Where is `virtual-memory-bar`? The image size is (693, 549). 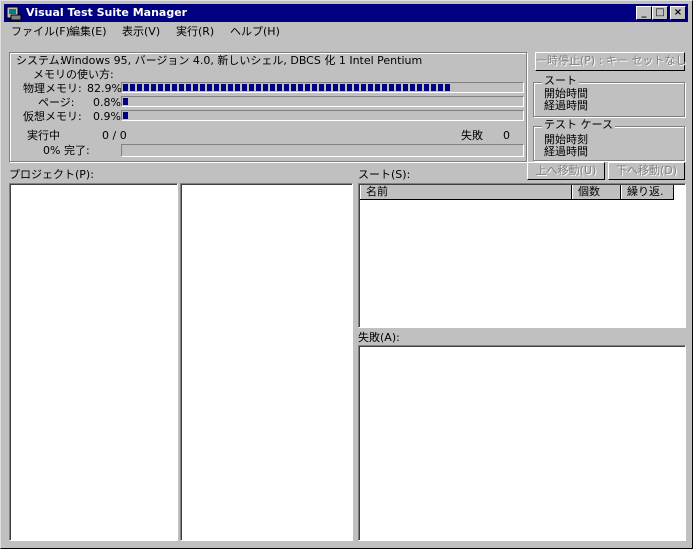
virtual-memory-bar is located at coordinates (322, 115).